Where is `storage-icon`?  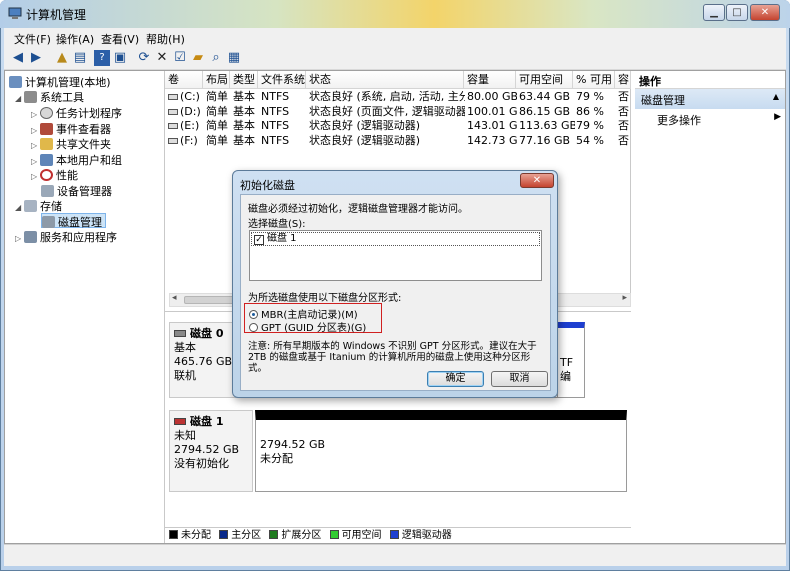 storage-icon is located at coordinates (30, 206).